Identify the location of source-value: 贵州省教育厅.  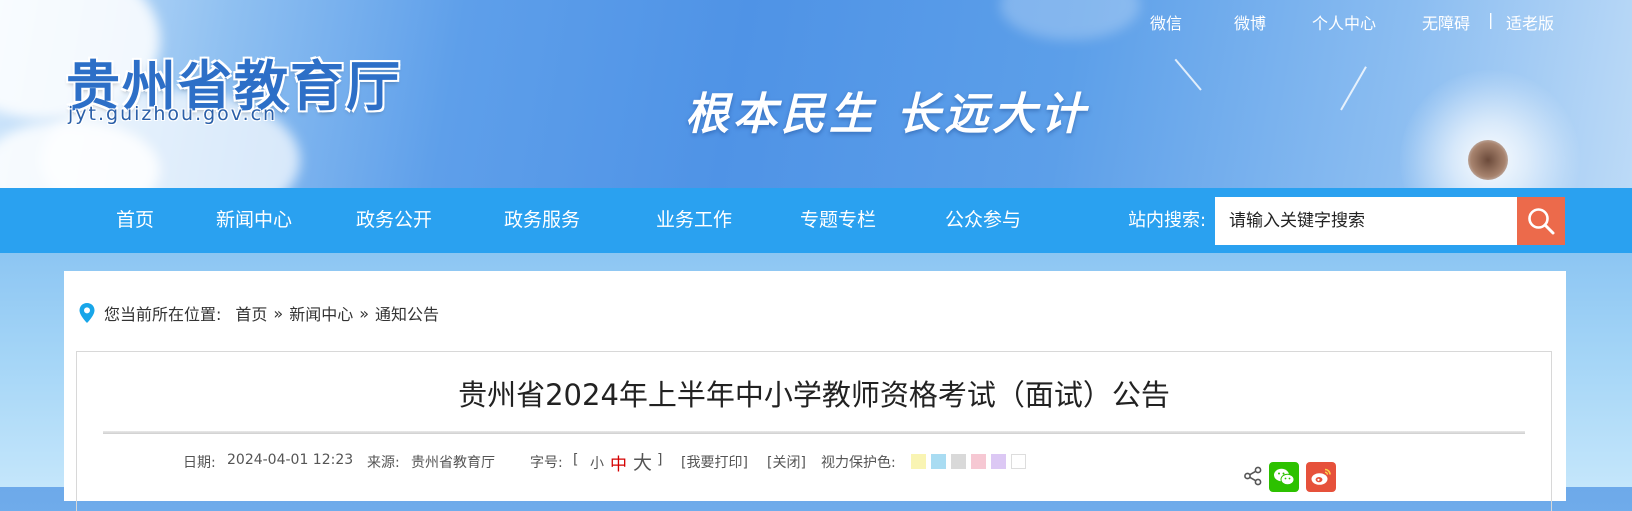
(453, 463).